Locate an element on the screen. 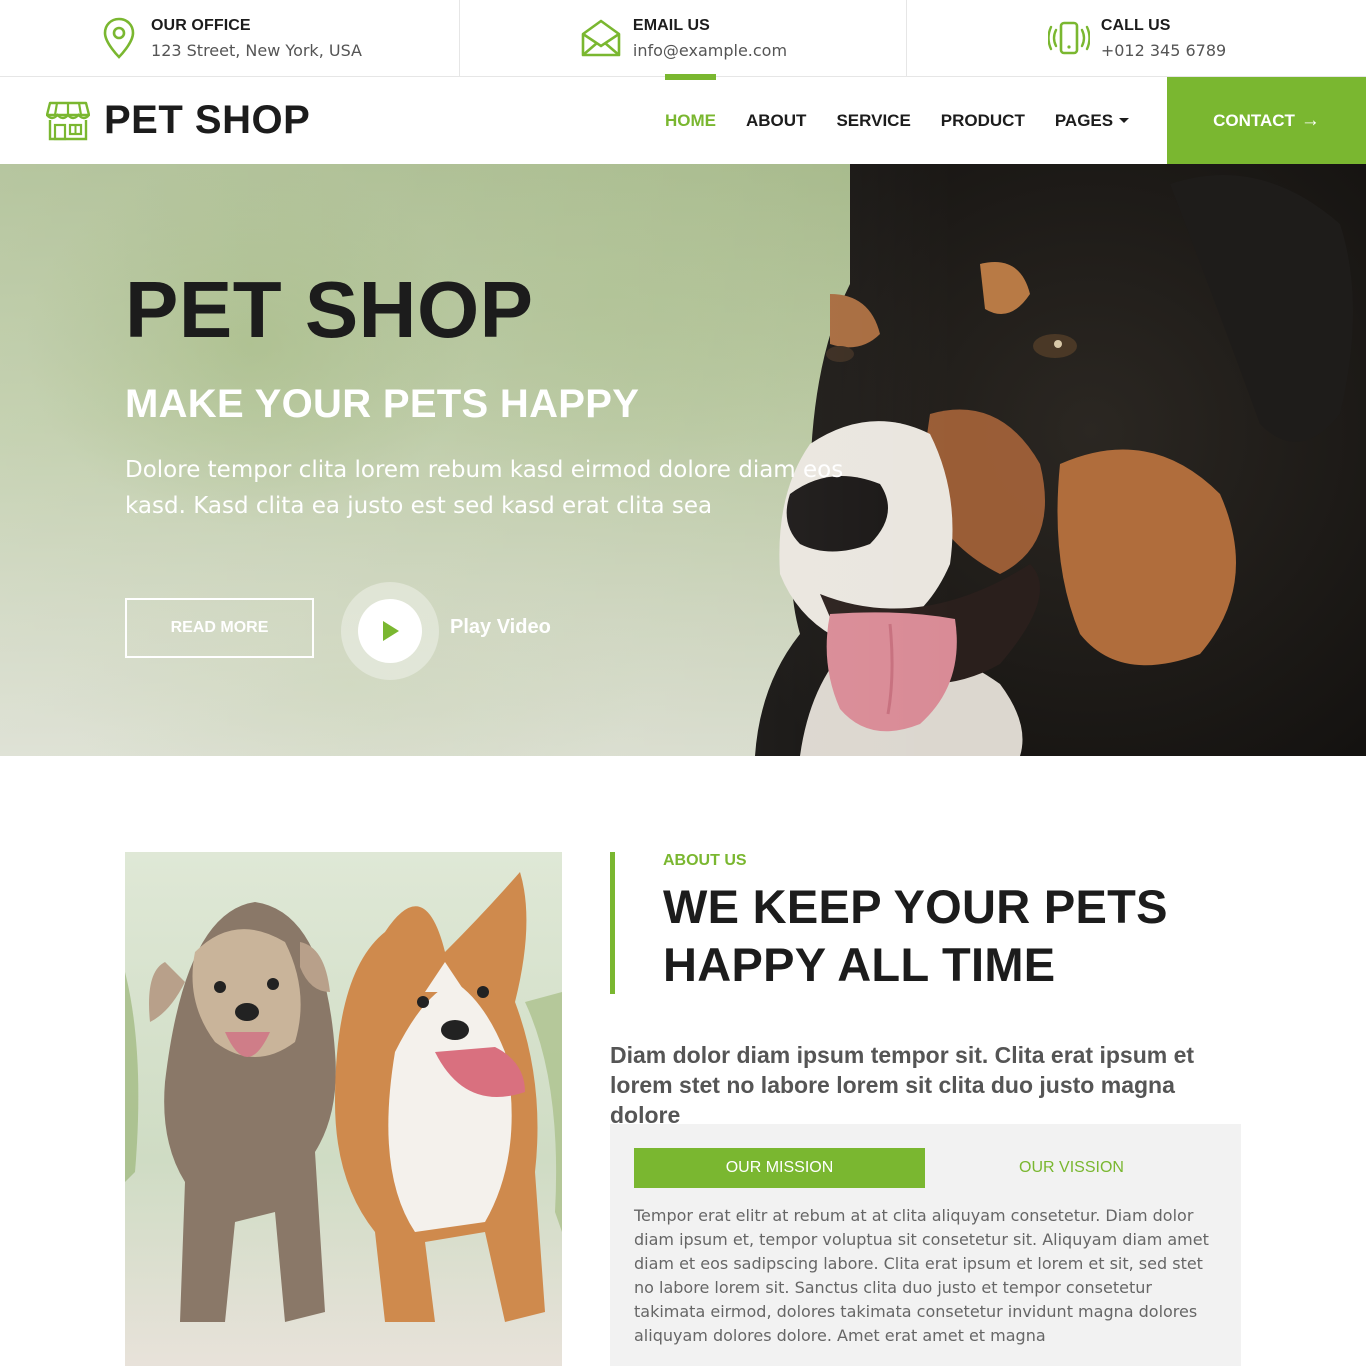  caret-down-icon is located at coordinates (1124, 120).